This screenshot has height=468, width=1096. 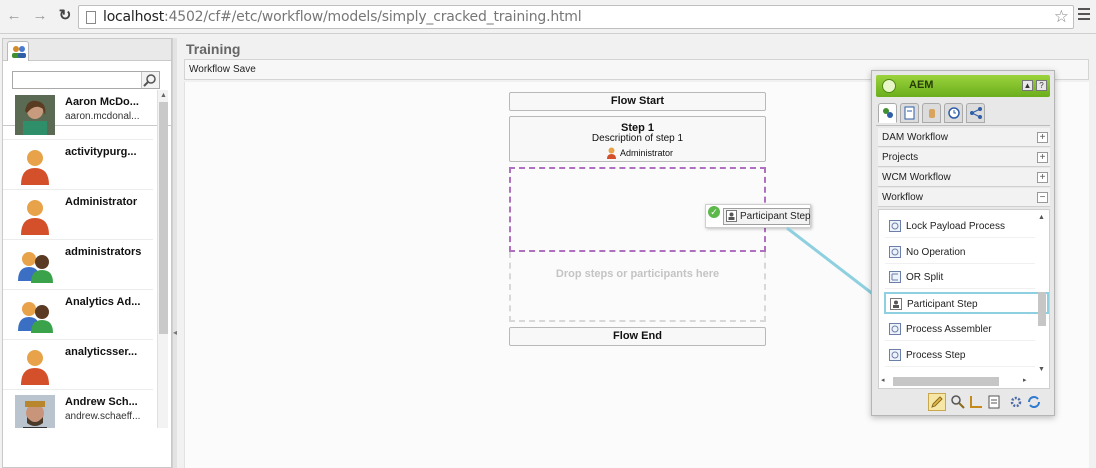 I want to click on flow-end-node: Flow End, so click(x=637, y=336).